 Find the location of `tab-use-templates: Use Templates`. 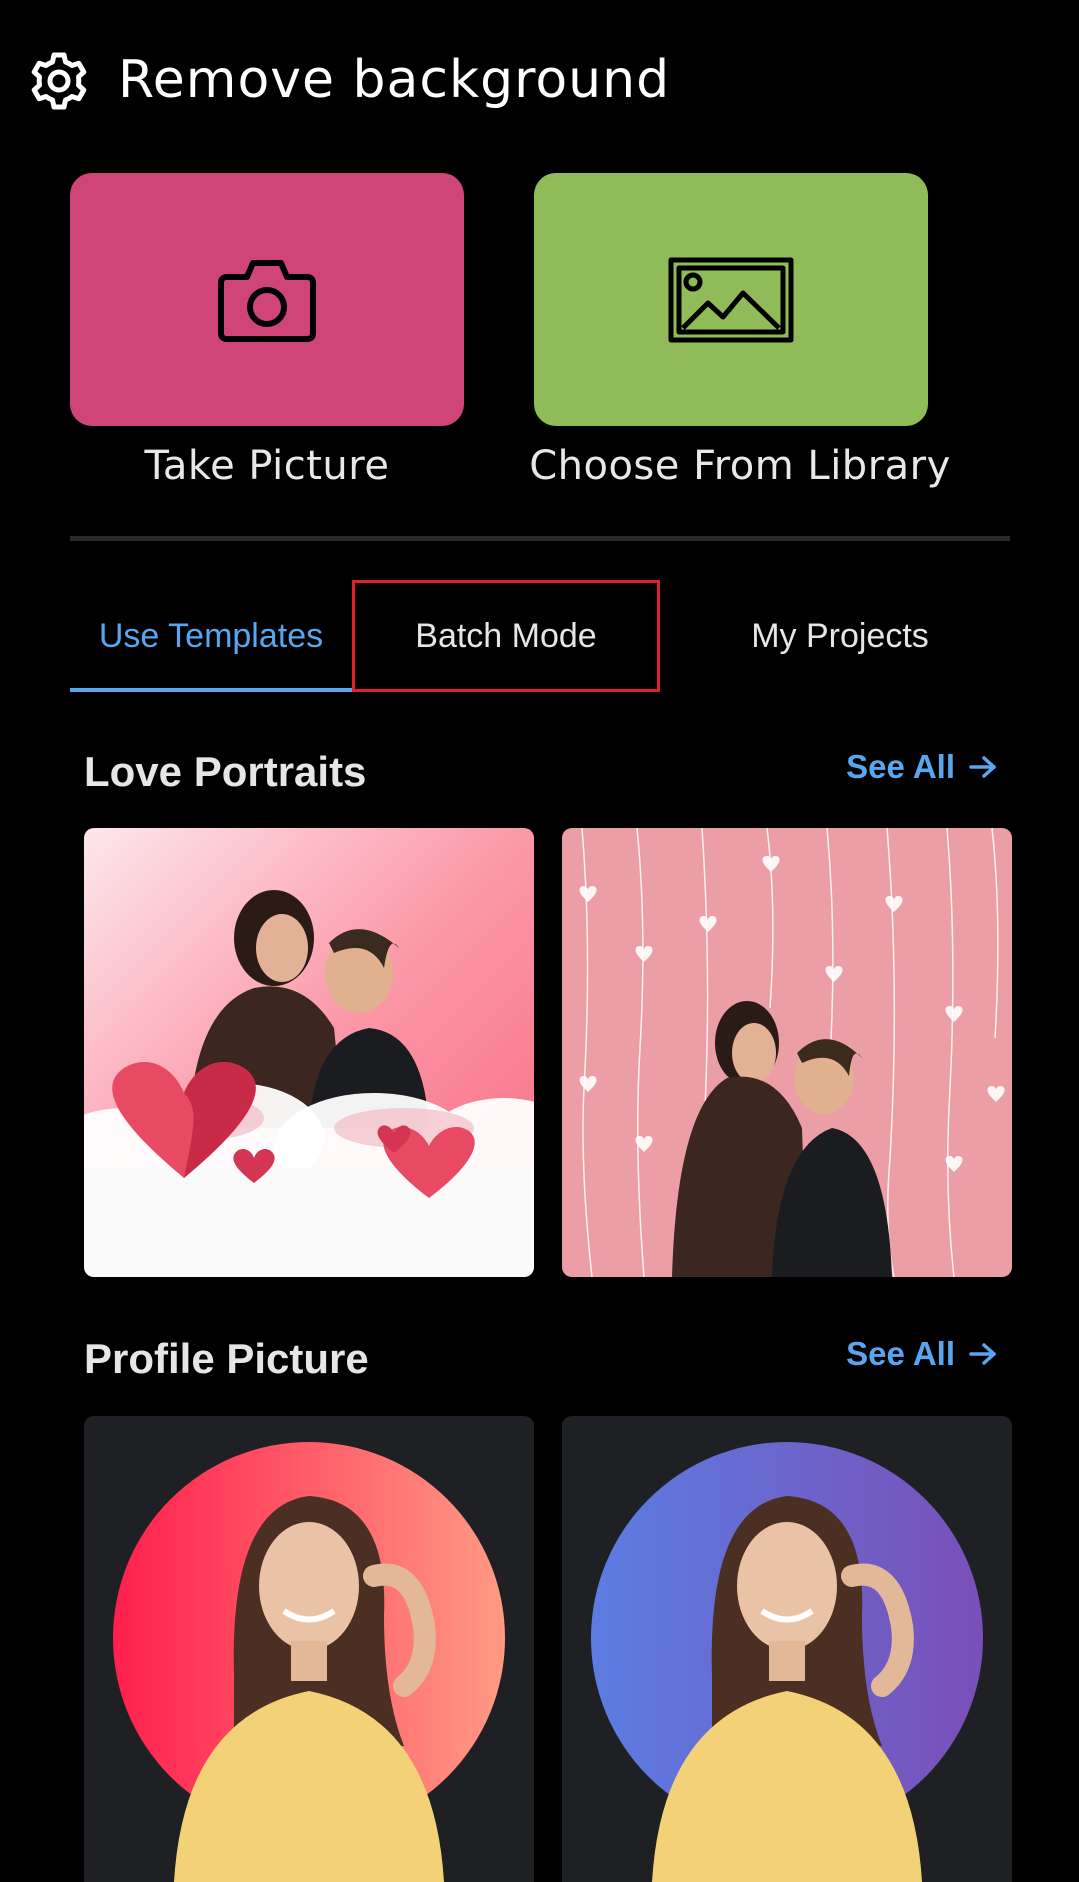

tab-use-templates: Use Templates is located at coordinates (211, 636).